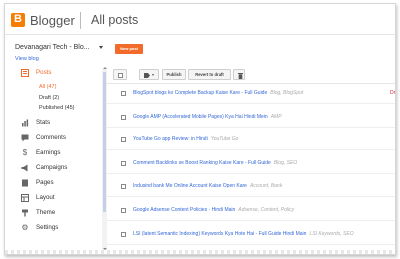  I want to click on sidebar-item-settings: ⚙ Settings, so click(53, 228).